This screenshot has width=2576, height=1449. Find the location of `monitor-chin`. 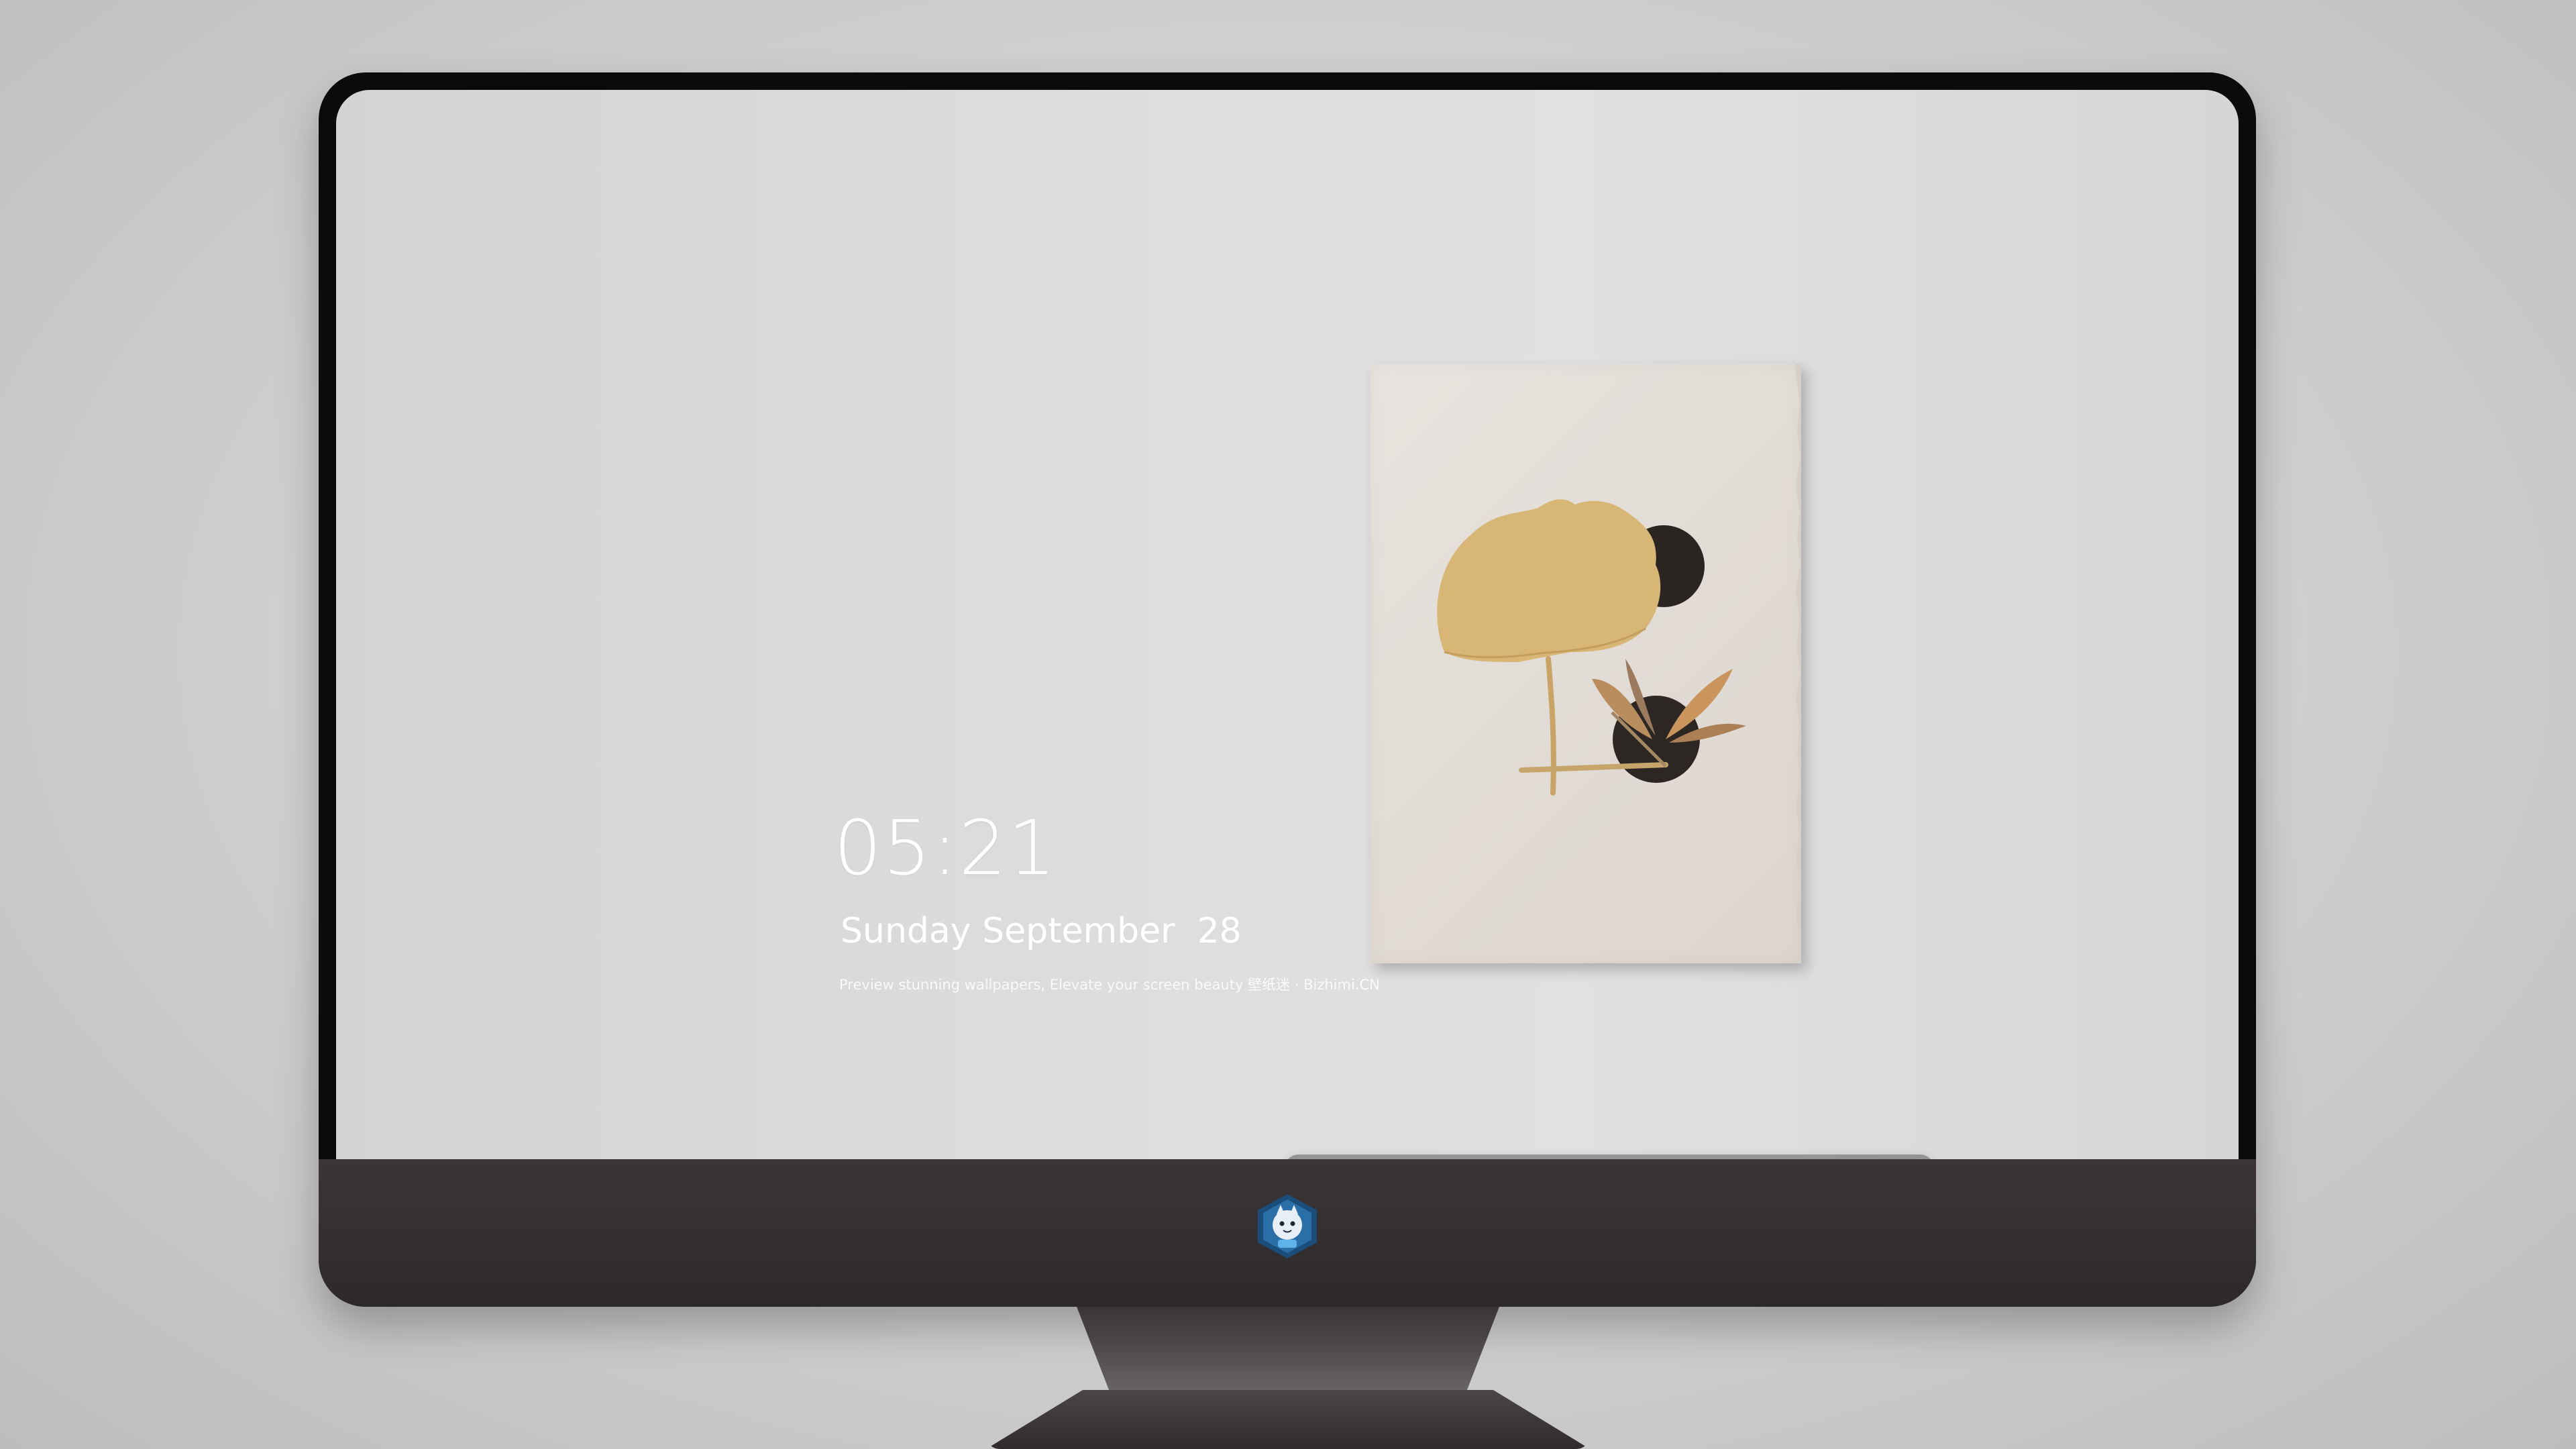

monitor-chin is located at coordinates (1287, 1233).